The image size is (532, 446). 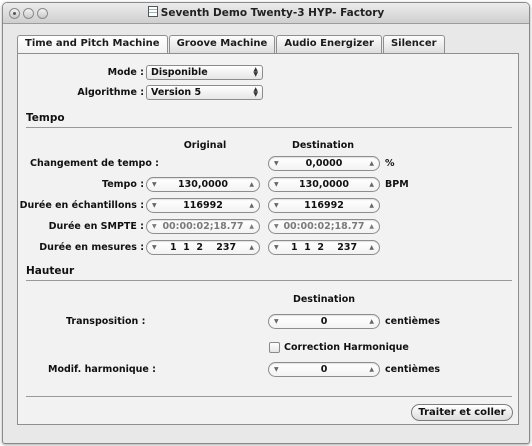 I want to click on mode-label: Mode :, so click(x=125, y=72).